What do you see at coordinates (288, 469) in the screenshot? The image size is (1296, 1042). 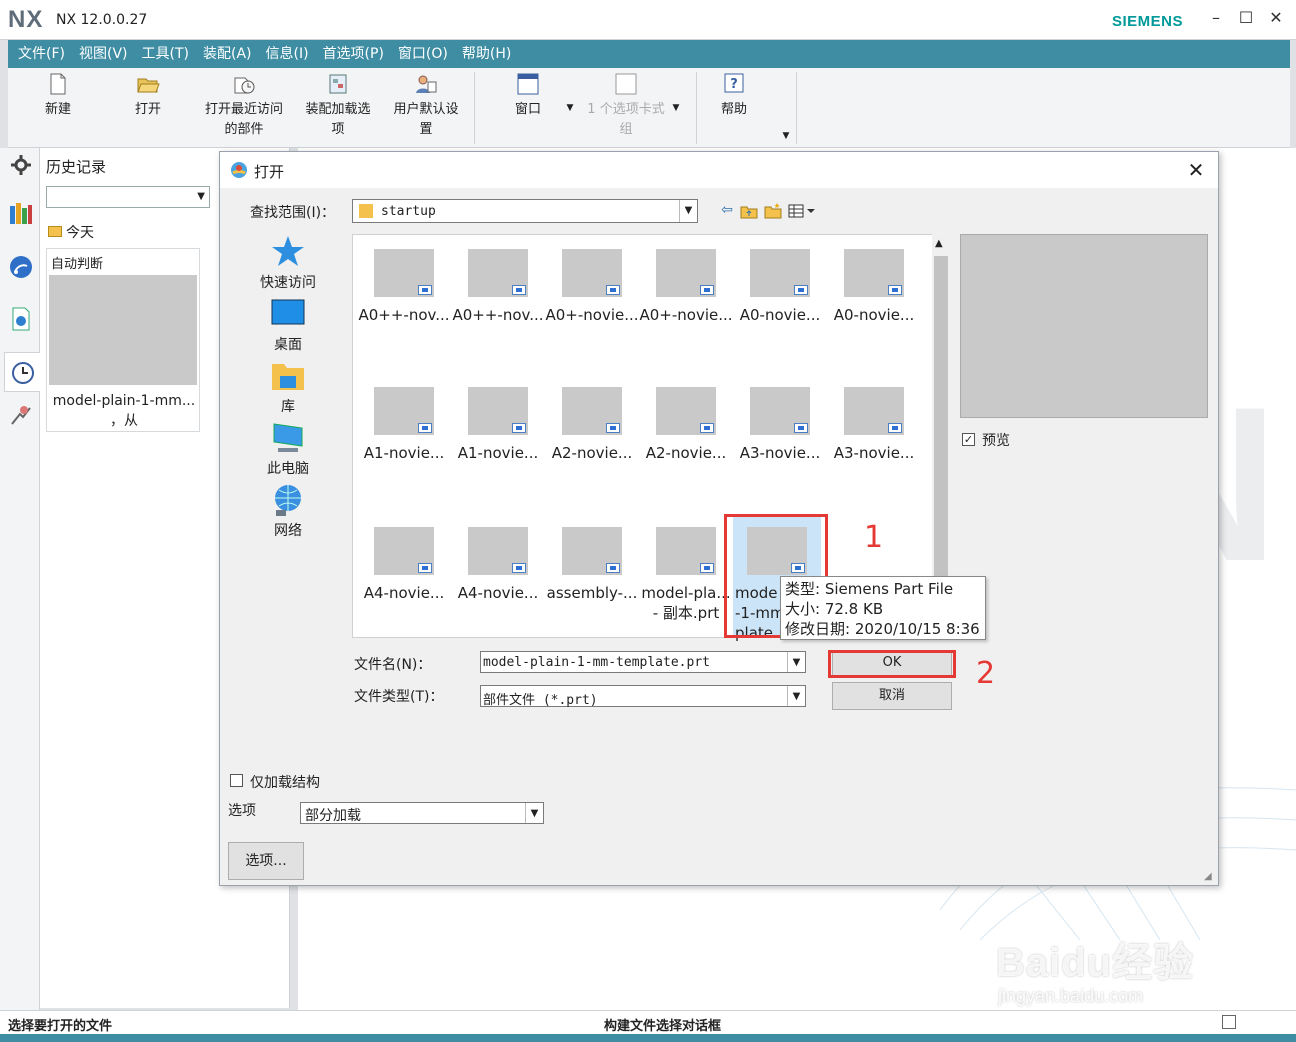 I see `place-this-pc-label: 此电脑` at bounding box center [288, 469].